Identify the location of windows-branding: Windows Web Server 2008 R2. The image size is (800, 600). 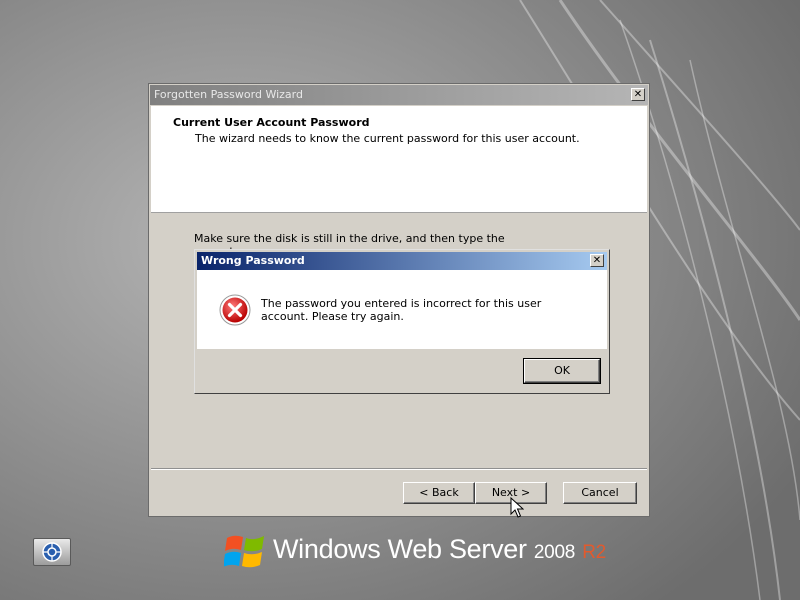
(415, 551).